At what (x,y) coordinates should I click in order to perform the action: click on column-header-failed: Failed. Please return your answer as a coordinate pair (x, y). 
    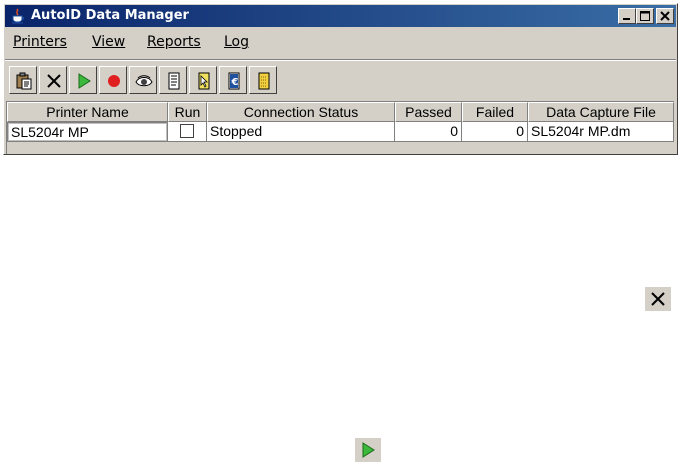
    Looking at the image, I should click on (495, 112).